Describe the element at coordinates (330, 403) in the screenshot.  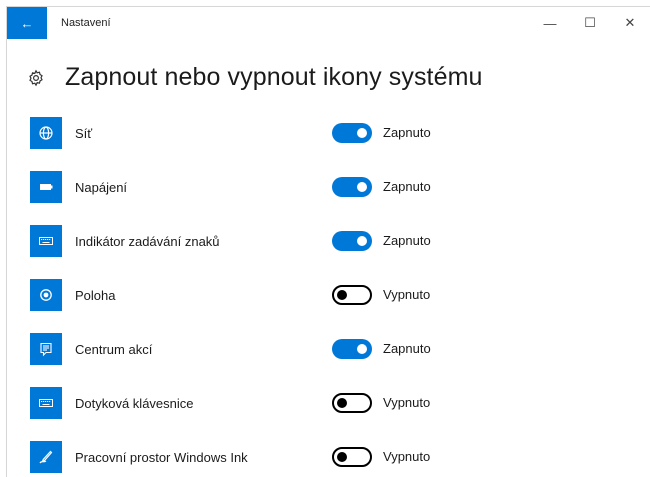
I see `setting-row: Dotyková klávesnice Vypnuto` at that location.